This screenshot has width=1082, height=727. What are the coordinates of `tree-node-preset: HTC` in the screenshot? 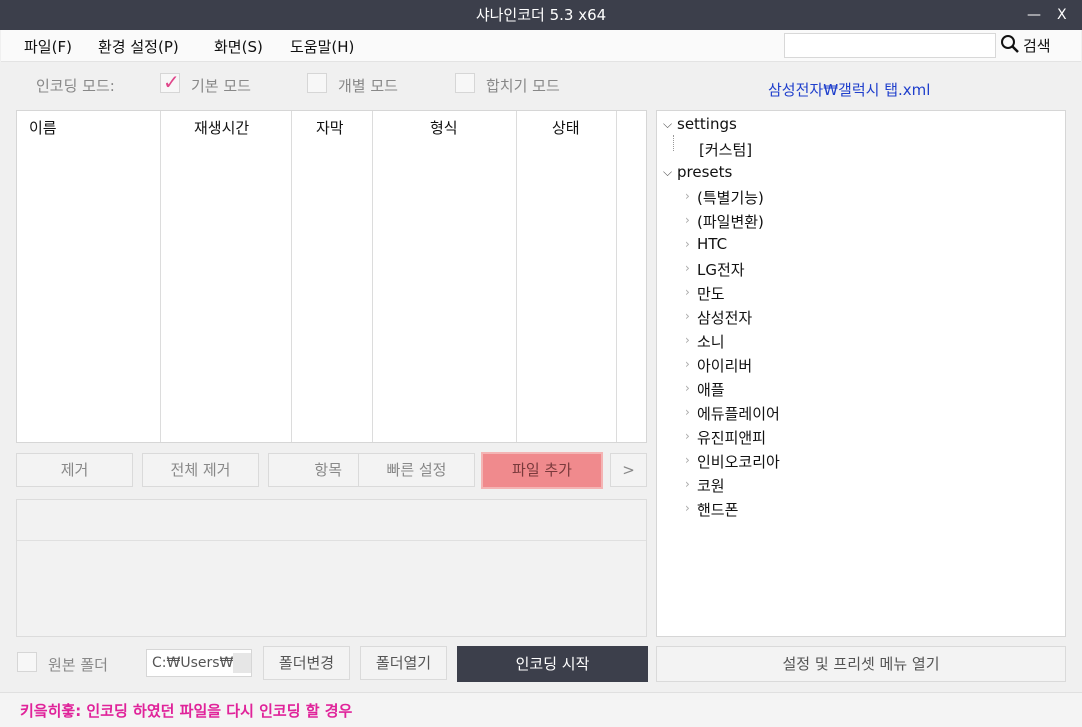 It's located at (712, 244).